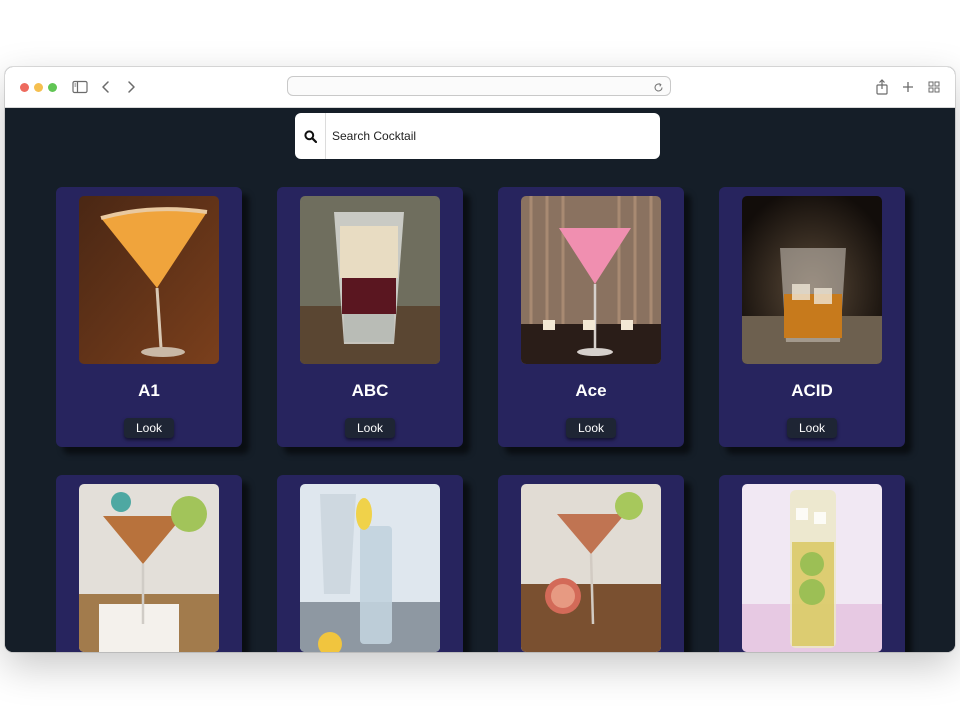  I want to click on cocktail-name: Ace, so click(591, 390).